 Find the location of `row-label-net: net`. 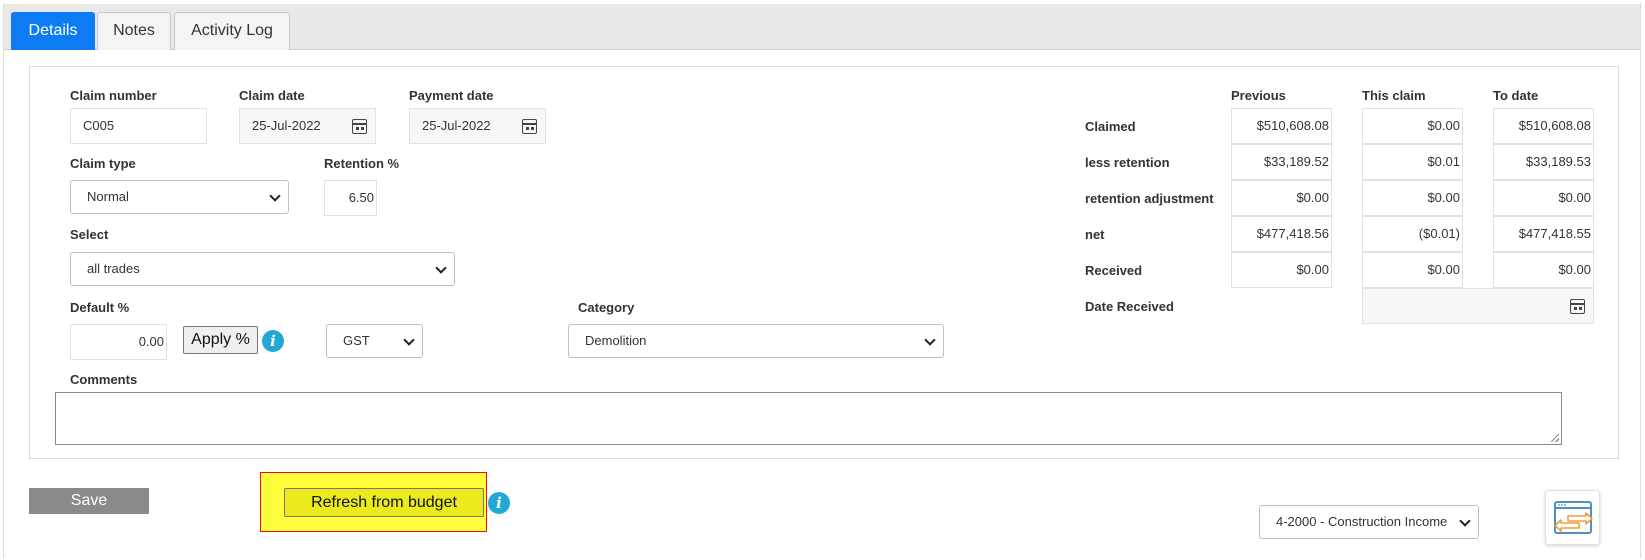

row-label-net: net is located at coordinates (1095, 234).